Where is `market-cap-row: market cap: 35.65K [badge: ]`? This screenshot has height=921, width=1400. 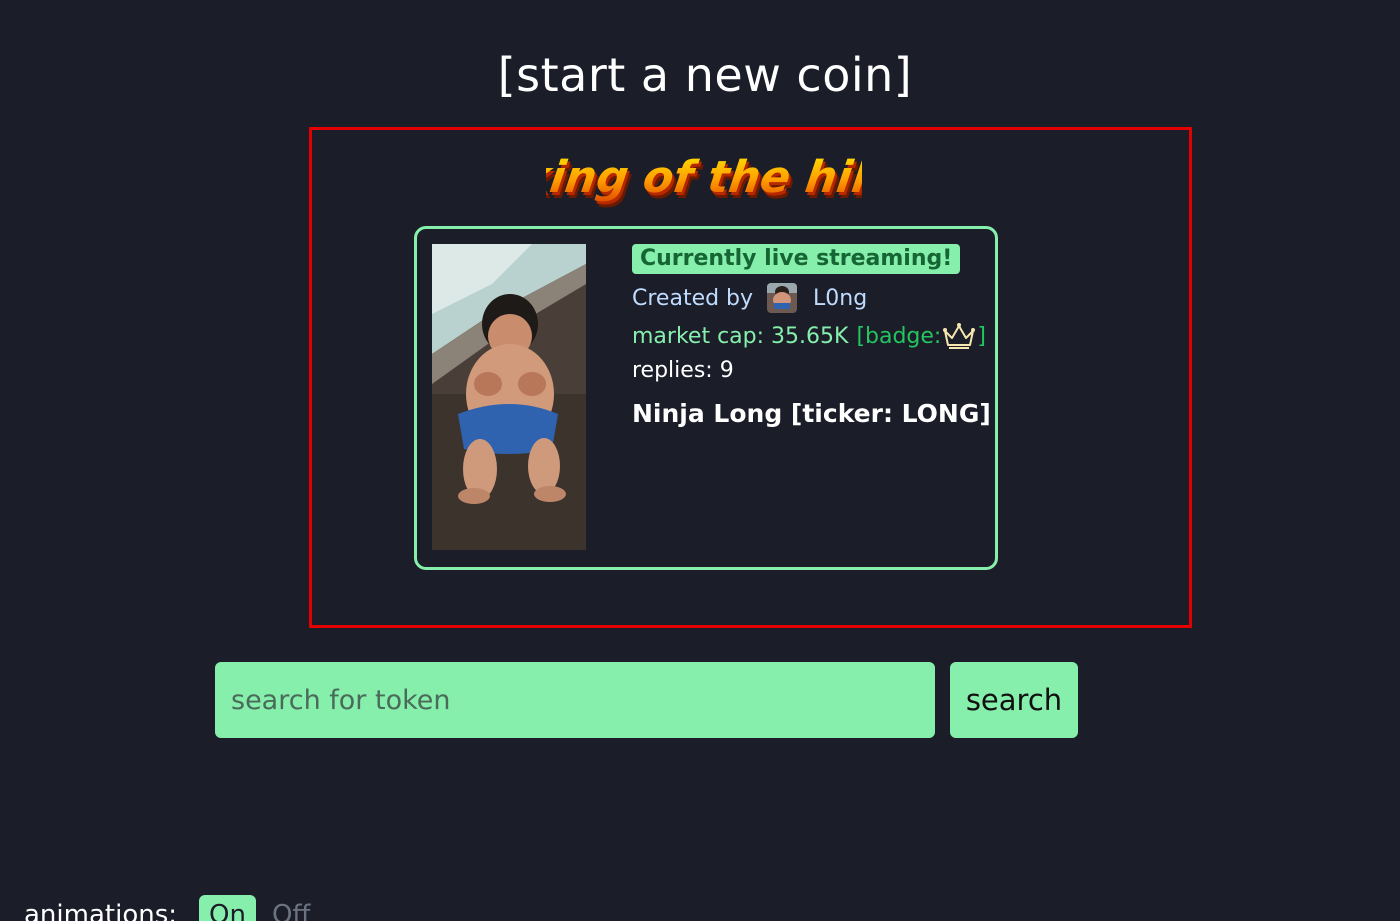
market-cap-row: market cap: 35.65K [badge: ] is located at coordinates (809, 336).